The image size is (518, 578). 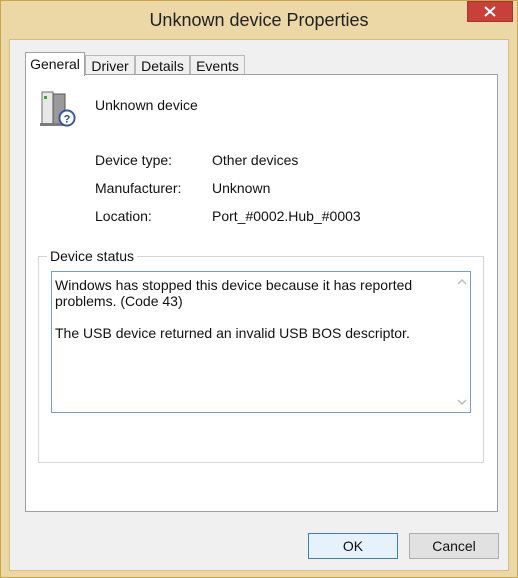 I want to click on close-button, so click(x=490, y=11).